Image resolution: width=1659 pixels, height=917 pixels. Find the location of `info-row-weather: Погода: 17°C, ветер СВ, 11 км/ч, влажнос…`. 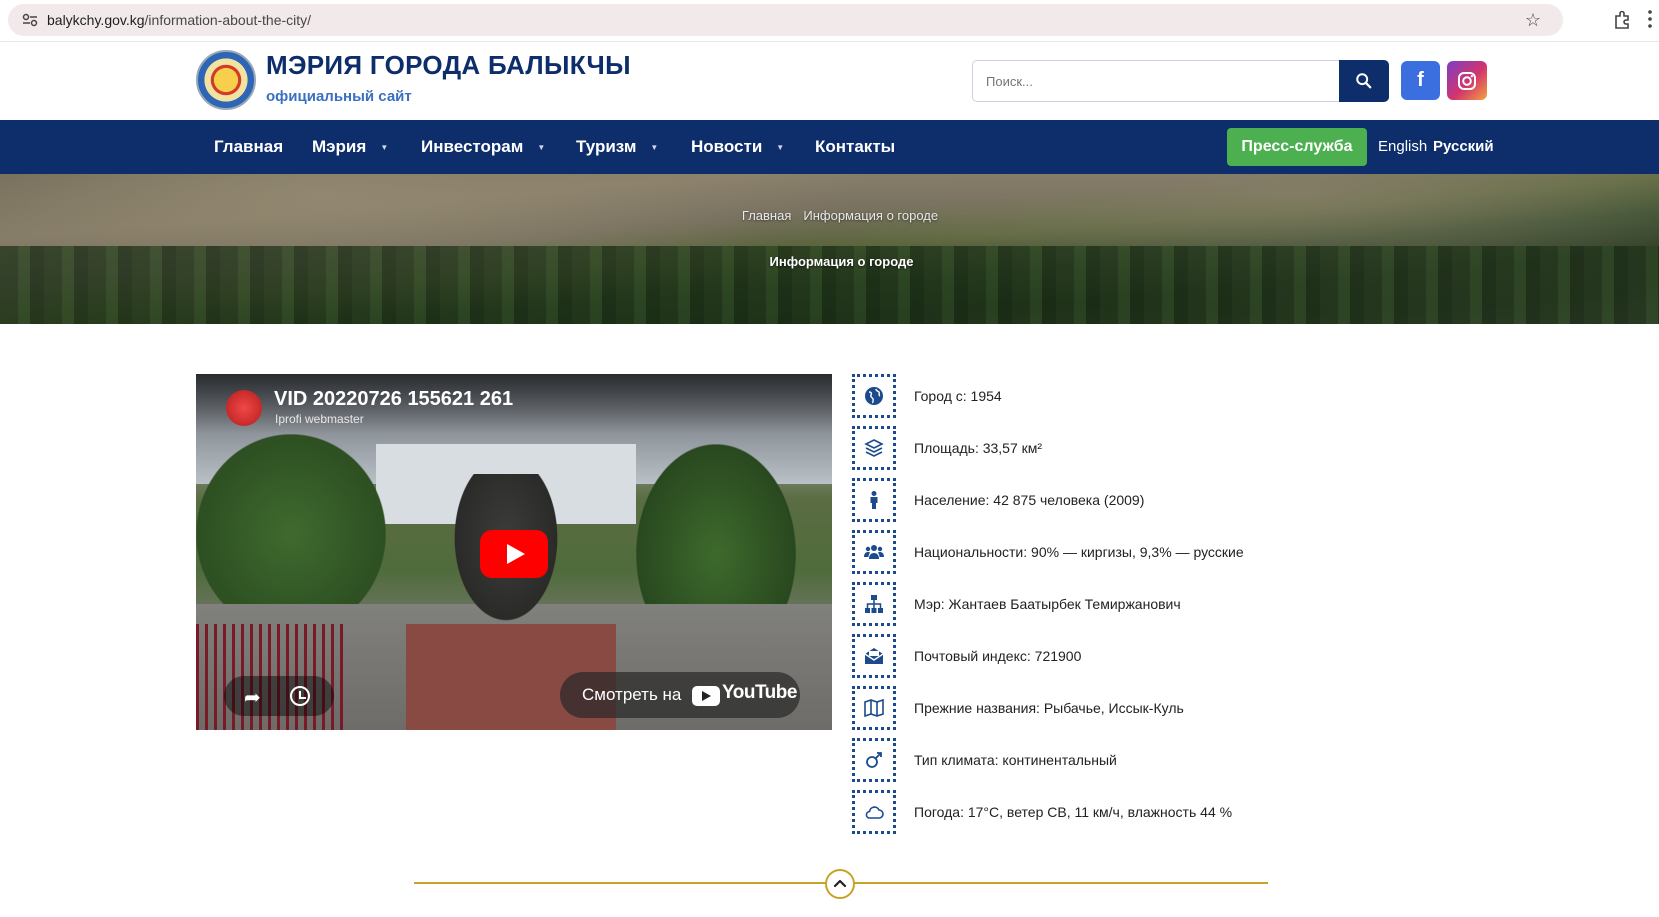

info-row-weather: Погода: 17°C, ветер СВ, 11 км/ч, влажнос… is located at coordinates (1112, 812).